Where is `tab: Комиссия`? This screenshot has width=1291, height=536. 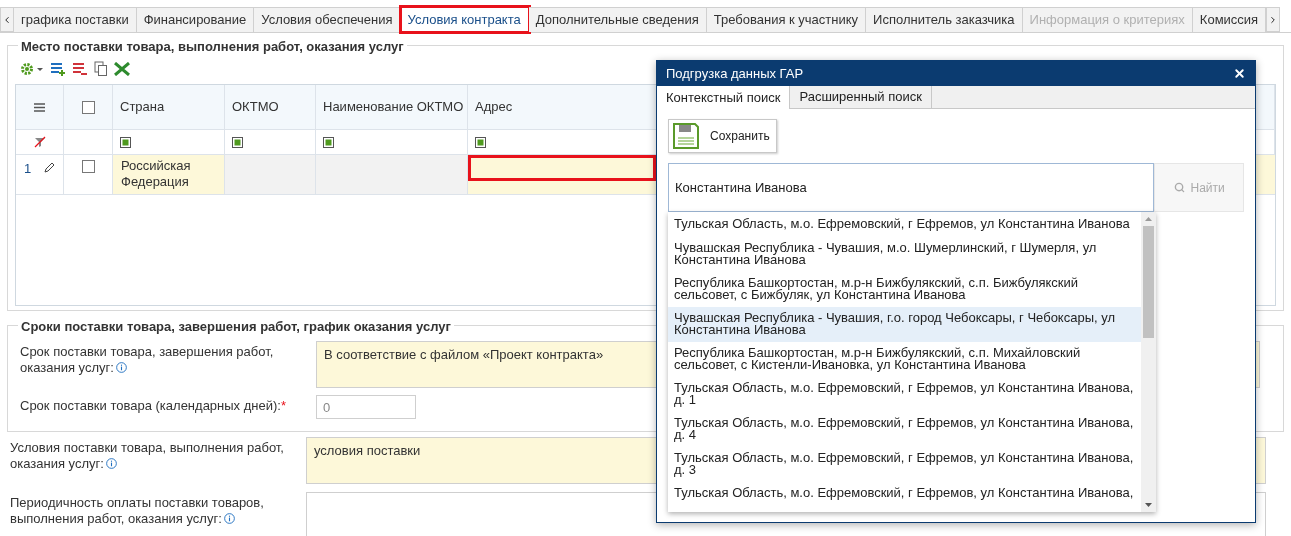
tab: Комиссия is located at coordinates (1229, 19).